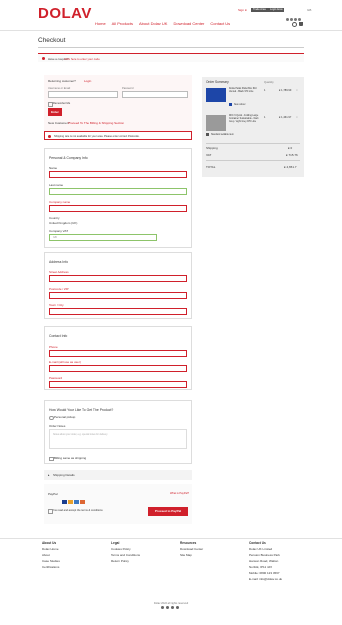 The image size is (342, 625). I want to click on new-customer-text: New Customer?, so click(59, 123).